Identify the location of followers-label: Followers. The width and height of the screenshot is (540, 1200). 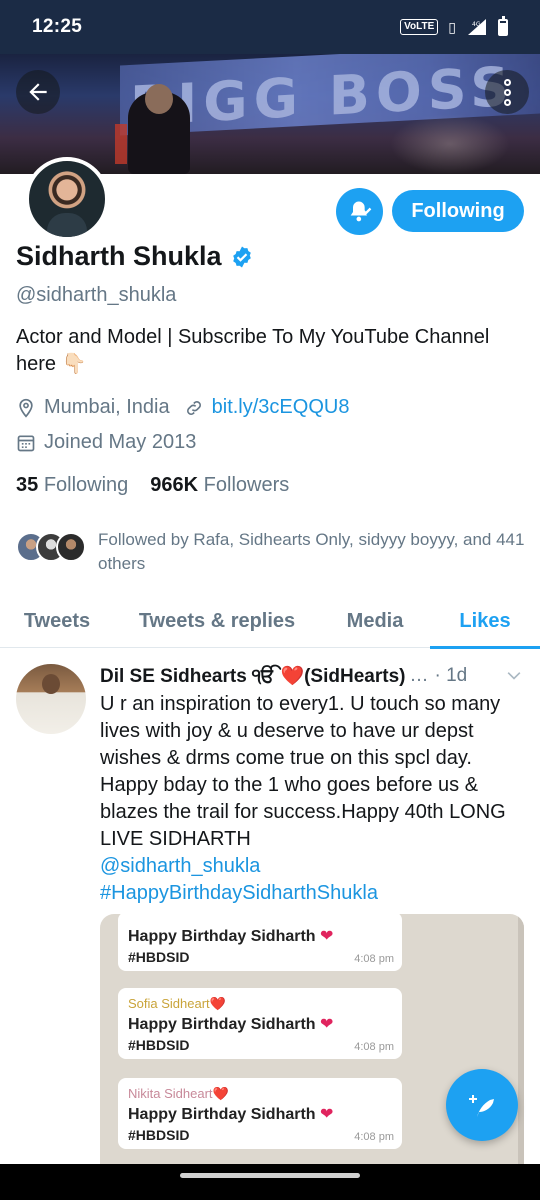
(246, 485).